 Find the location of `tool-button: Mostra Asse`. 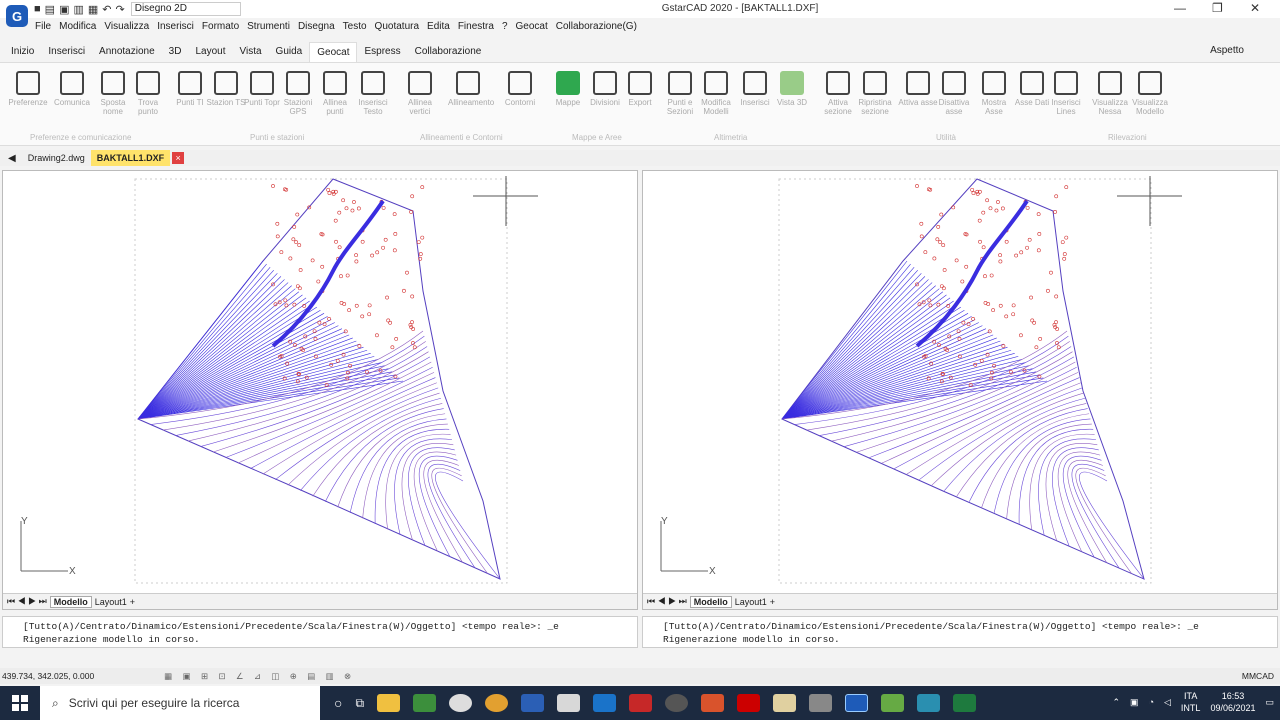

tool-button: Mostra Asse is located at coordinates (994, 93).